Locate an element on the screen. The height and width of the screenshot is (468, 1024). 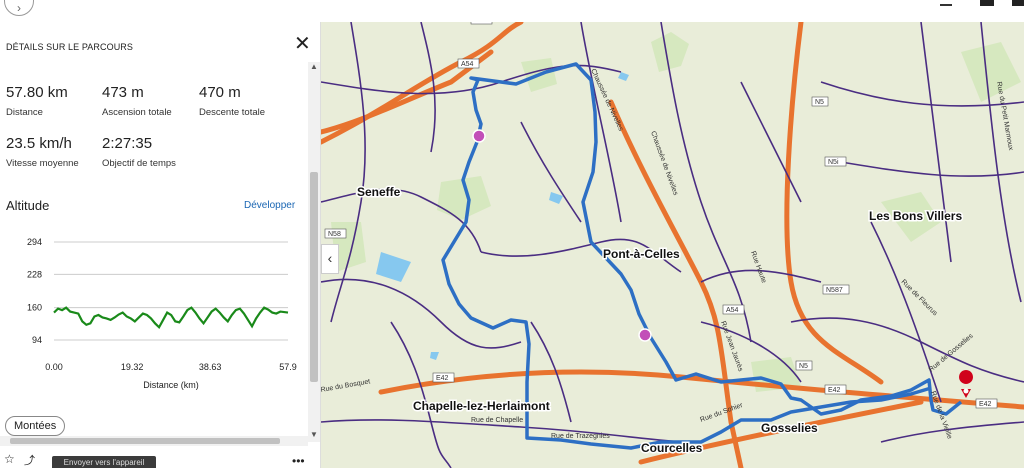
x-tick-label: 19.32 is located at coordinates (132, 367).